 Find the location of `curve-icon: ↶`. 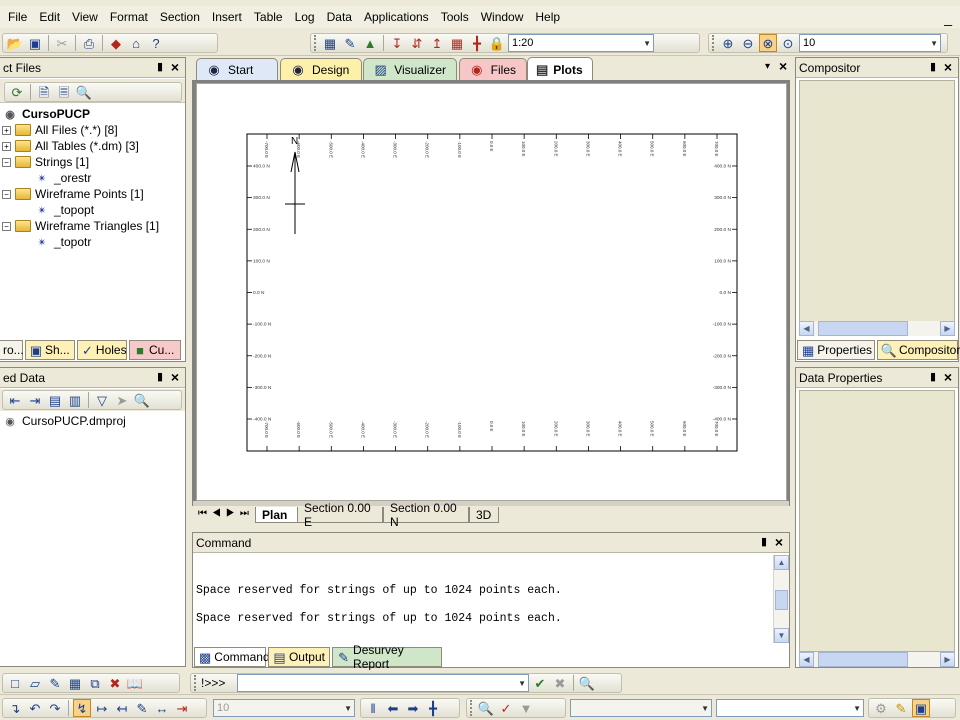

curve-icon: ↶ is located at coordinates (35, 708).